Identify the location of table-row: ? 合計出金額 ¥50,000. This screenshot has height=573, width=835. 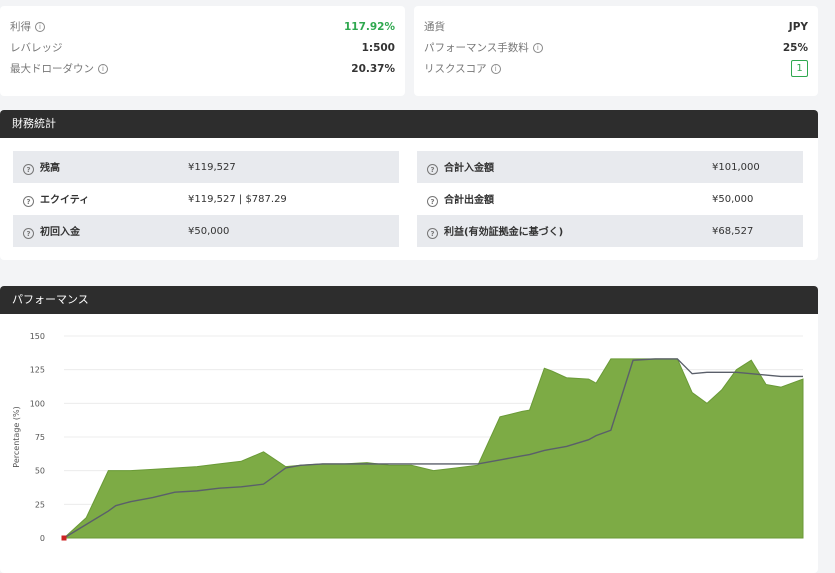
(610, 199).